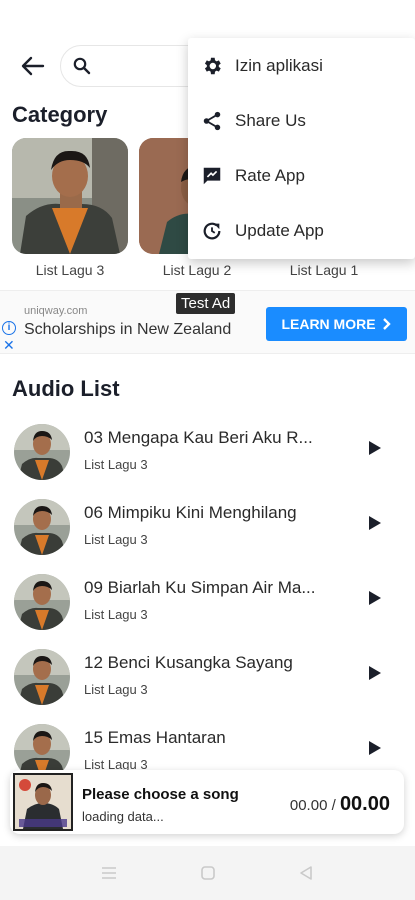 This screenshot has width=415, height=900. What do you see at coordinates (56, 311) in the screenshot?
I see `ad-domain: uniqway.com` at bounding box center [56, 311].